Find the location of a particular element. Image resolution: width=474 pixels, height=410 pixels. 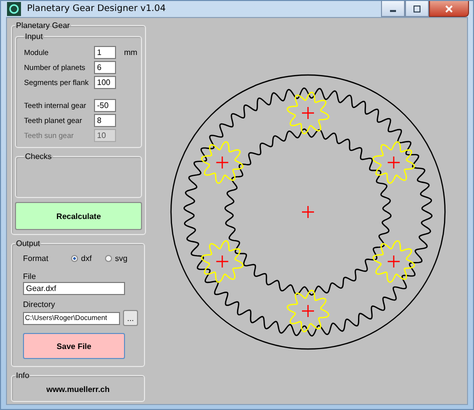

radio-label: svg is located at coordinates (121, 258).